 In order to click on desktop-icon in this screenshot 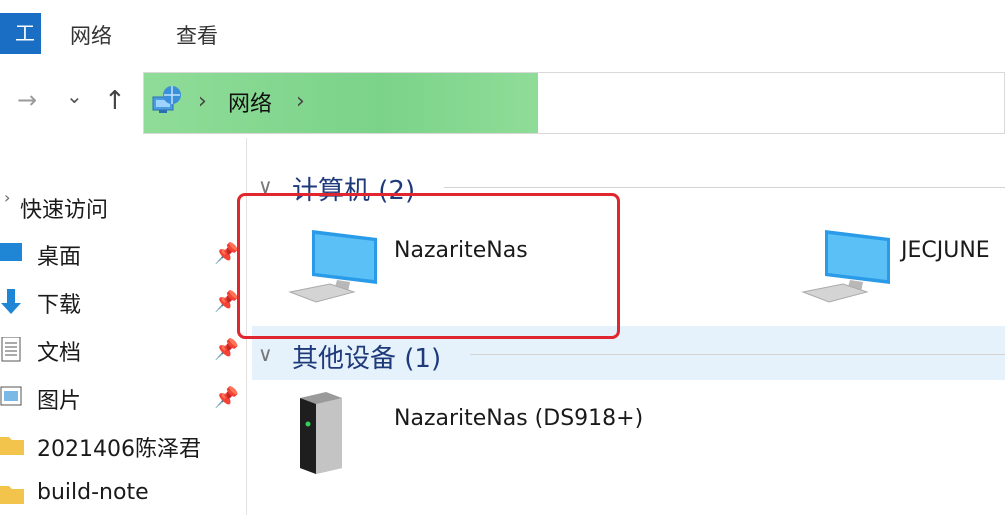, I will do `click(11, 252)`.